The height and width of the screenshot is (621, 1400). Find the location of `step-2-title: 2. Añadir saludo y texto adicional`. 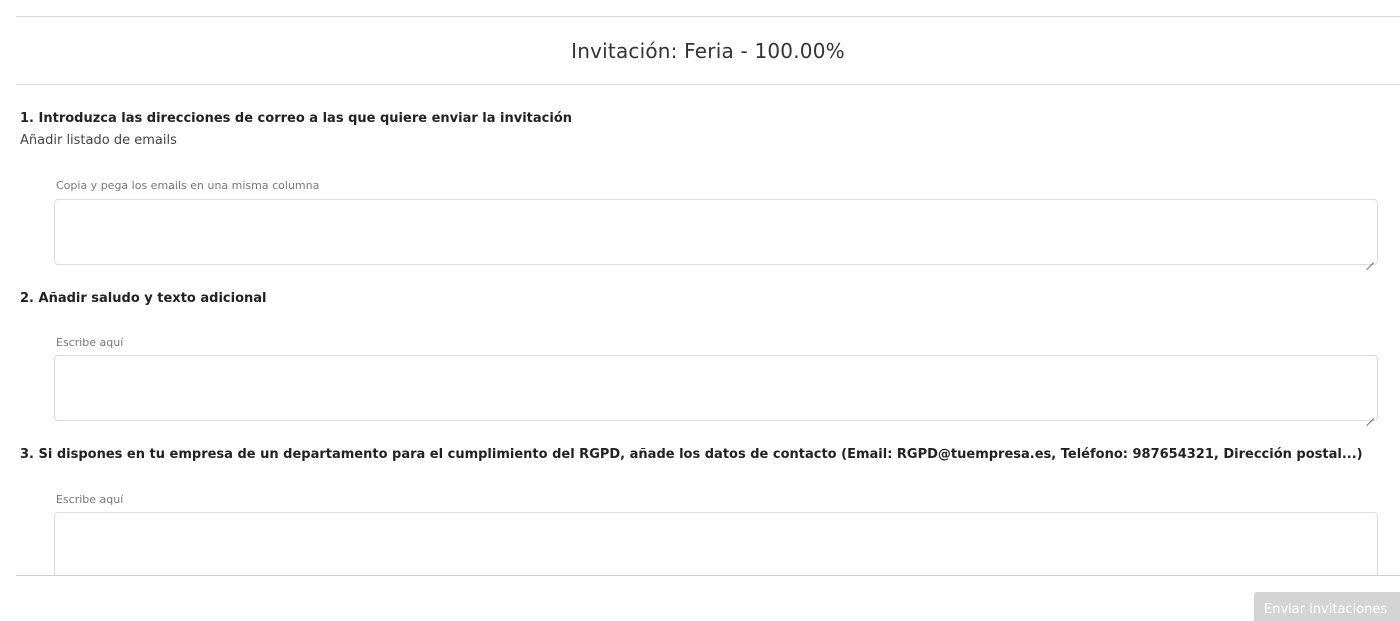

step-2-title: 2. Añadir saludo y texto adicional is located at coordinates (143, 298).